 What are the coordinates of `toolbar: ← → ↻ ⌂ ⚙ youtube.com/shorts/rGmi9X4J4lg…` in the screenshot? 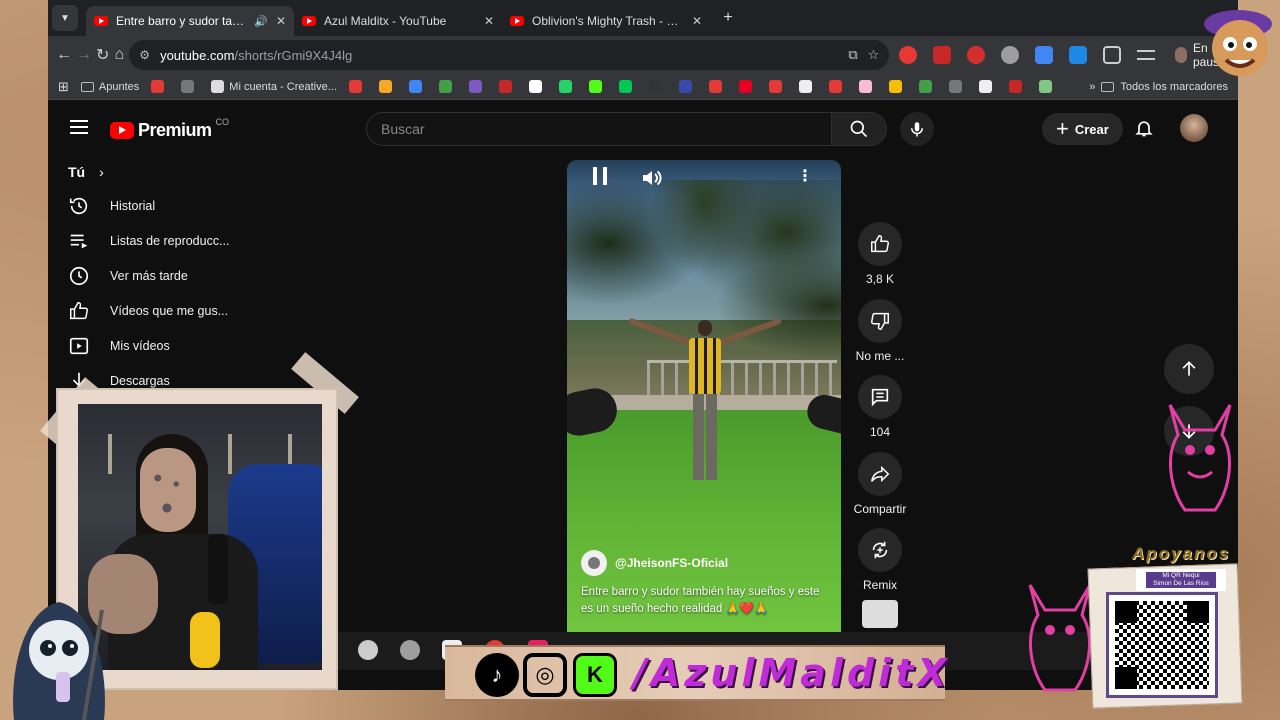 It's located at (643, 55).